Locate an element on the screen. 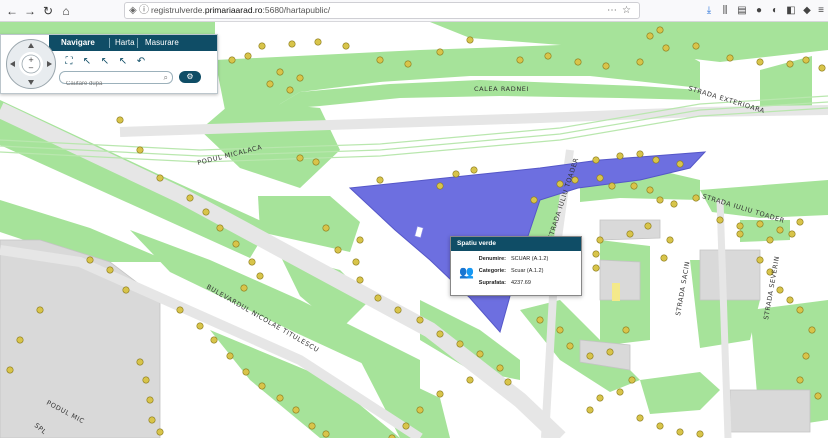  identify-arrow-icon: ↖ is located at coordinates (123, 62).